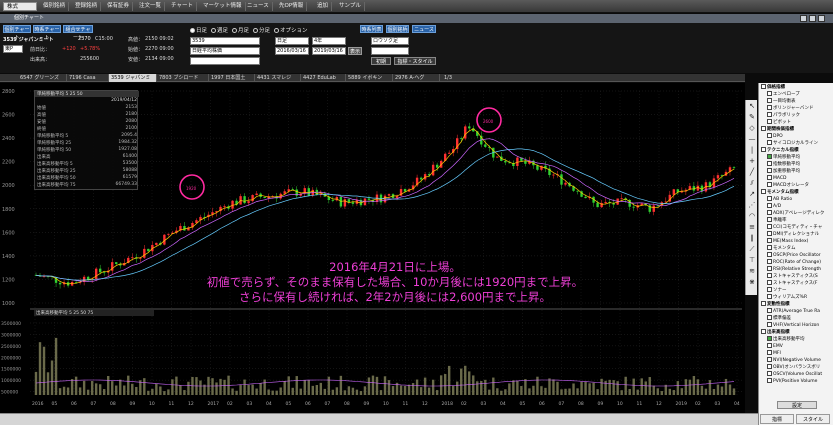  I want to click on vline-icon: |, so click(752, 150).